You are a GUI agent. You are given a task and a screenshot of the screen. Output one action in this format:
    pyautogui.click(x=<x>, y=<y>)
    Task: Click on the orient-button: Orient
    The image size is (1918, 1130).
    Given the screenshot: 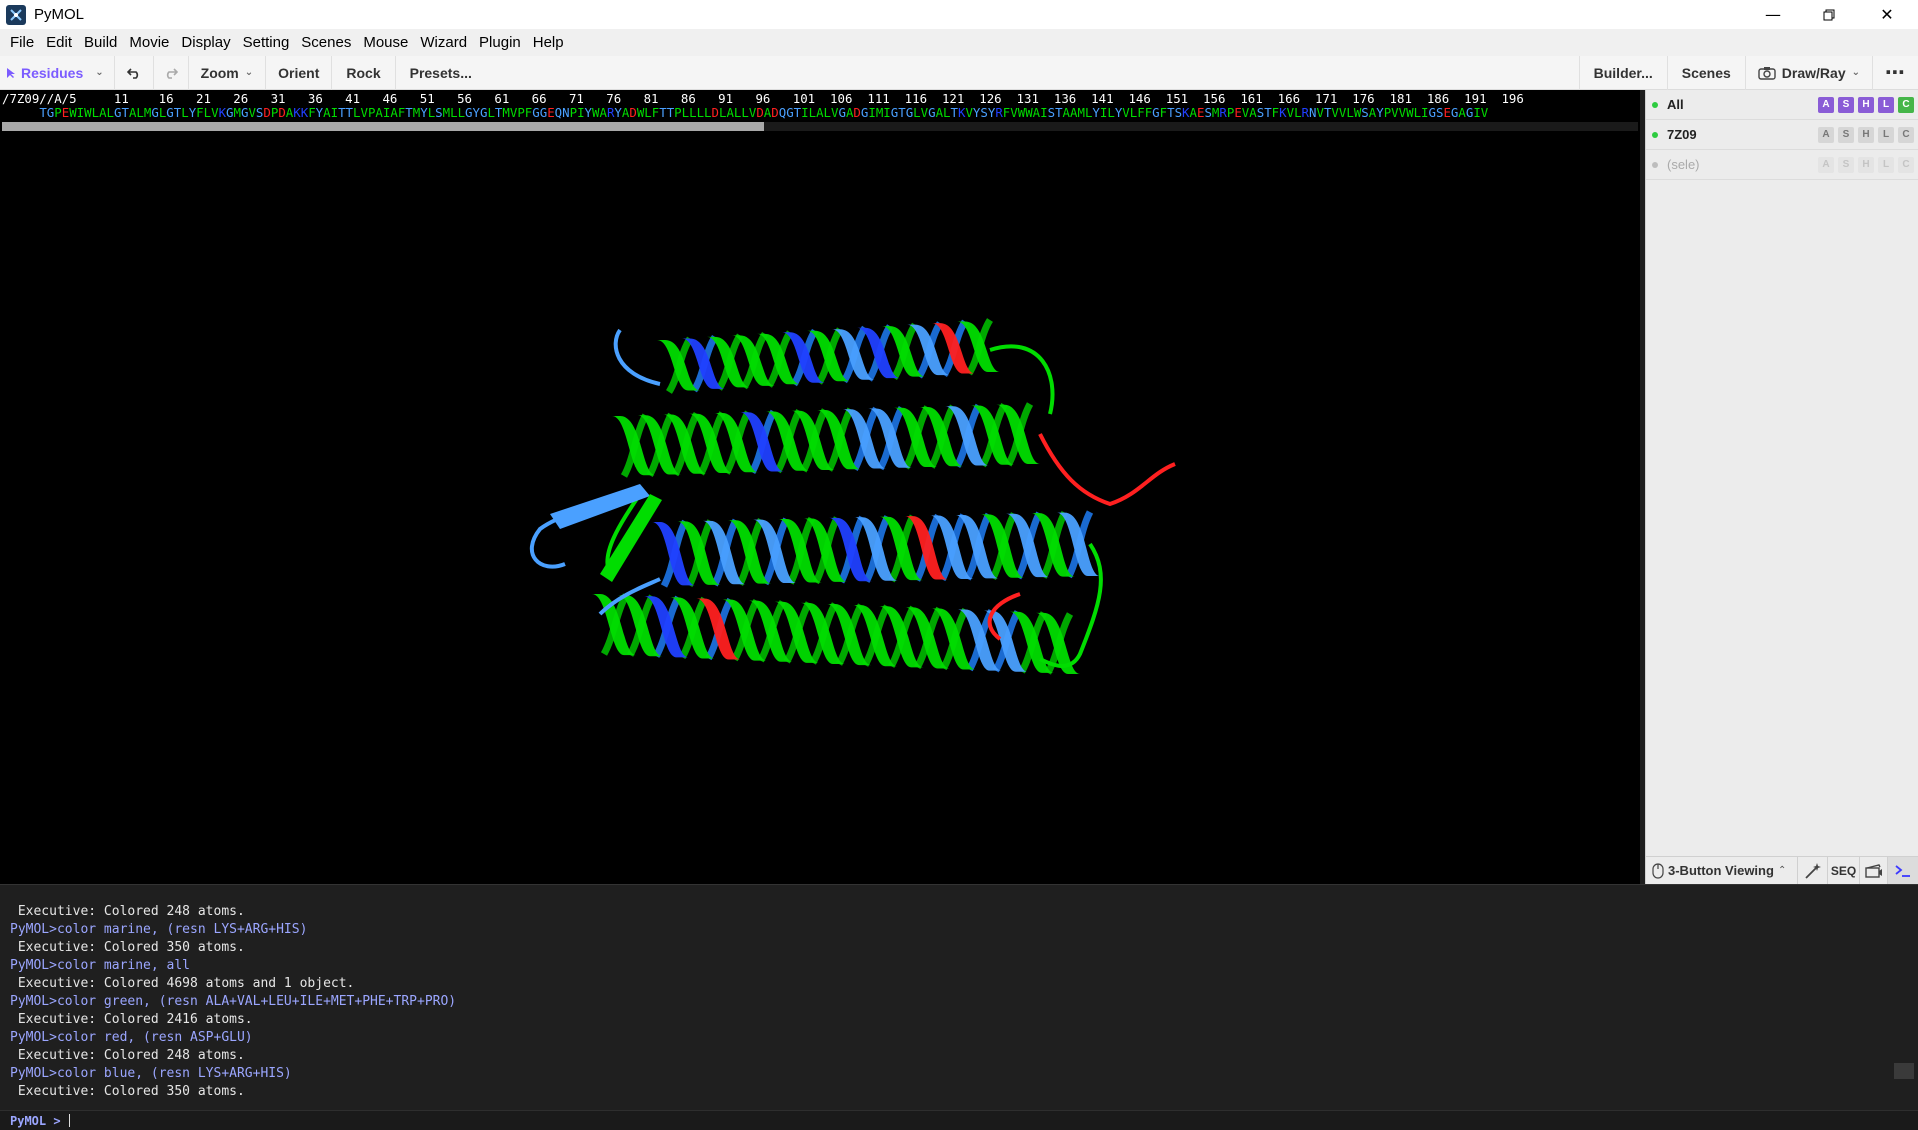 What is the action you would take?
    pyautogui.click(x=299, y=72)
    